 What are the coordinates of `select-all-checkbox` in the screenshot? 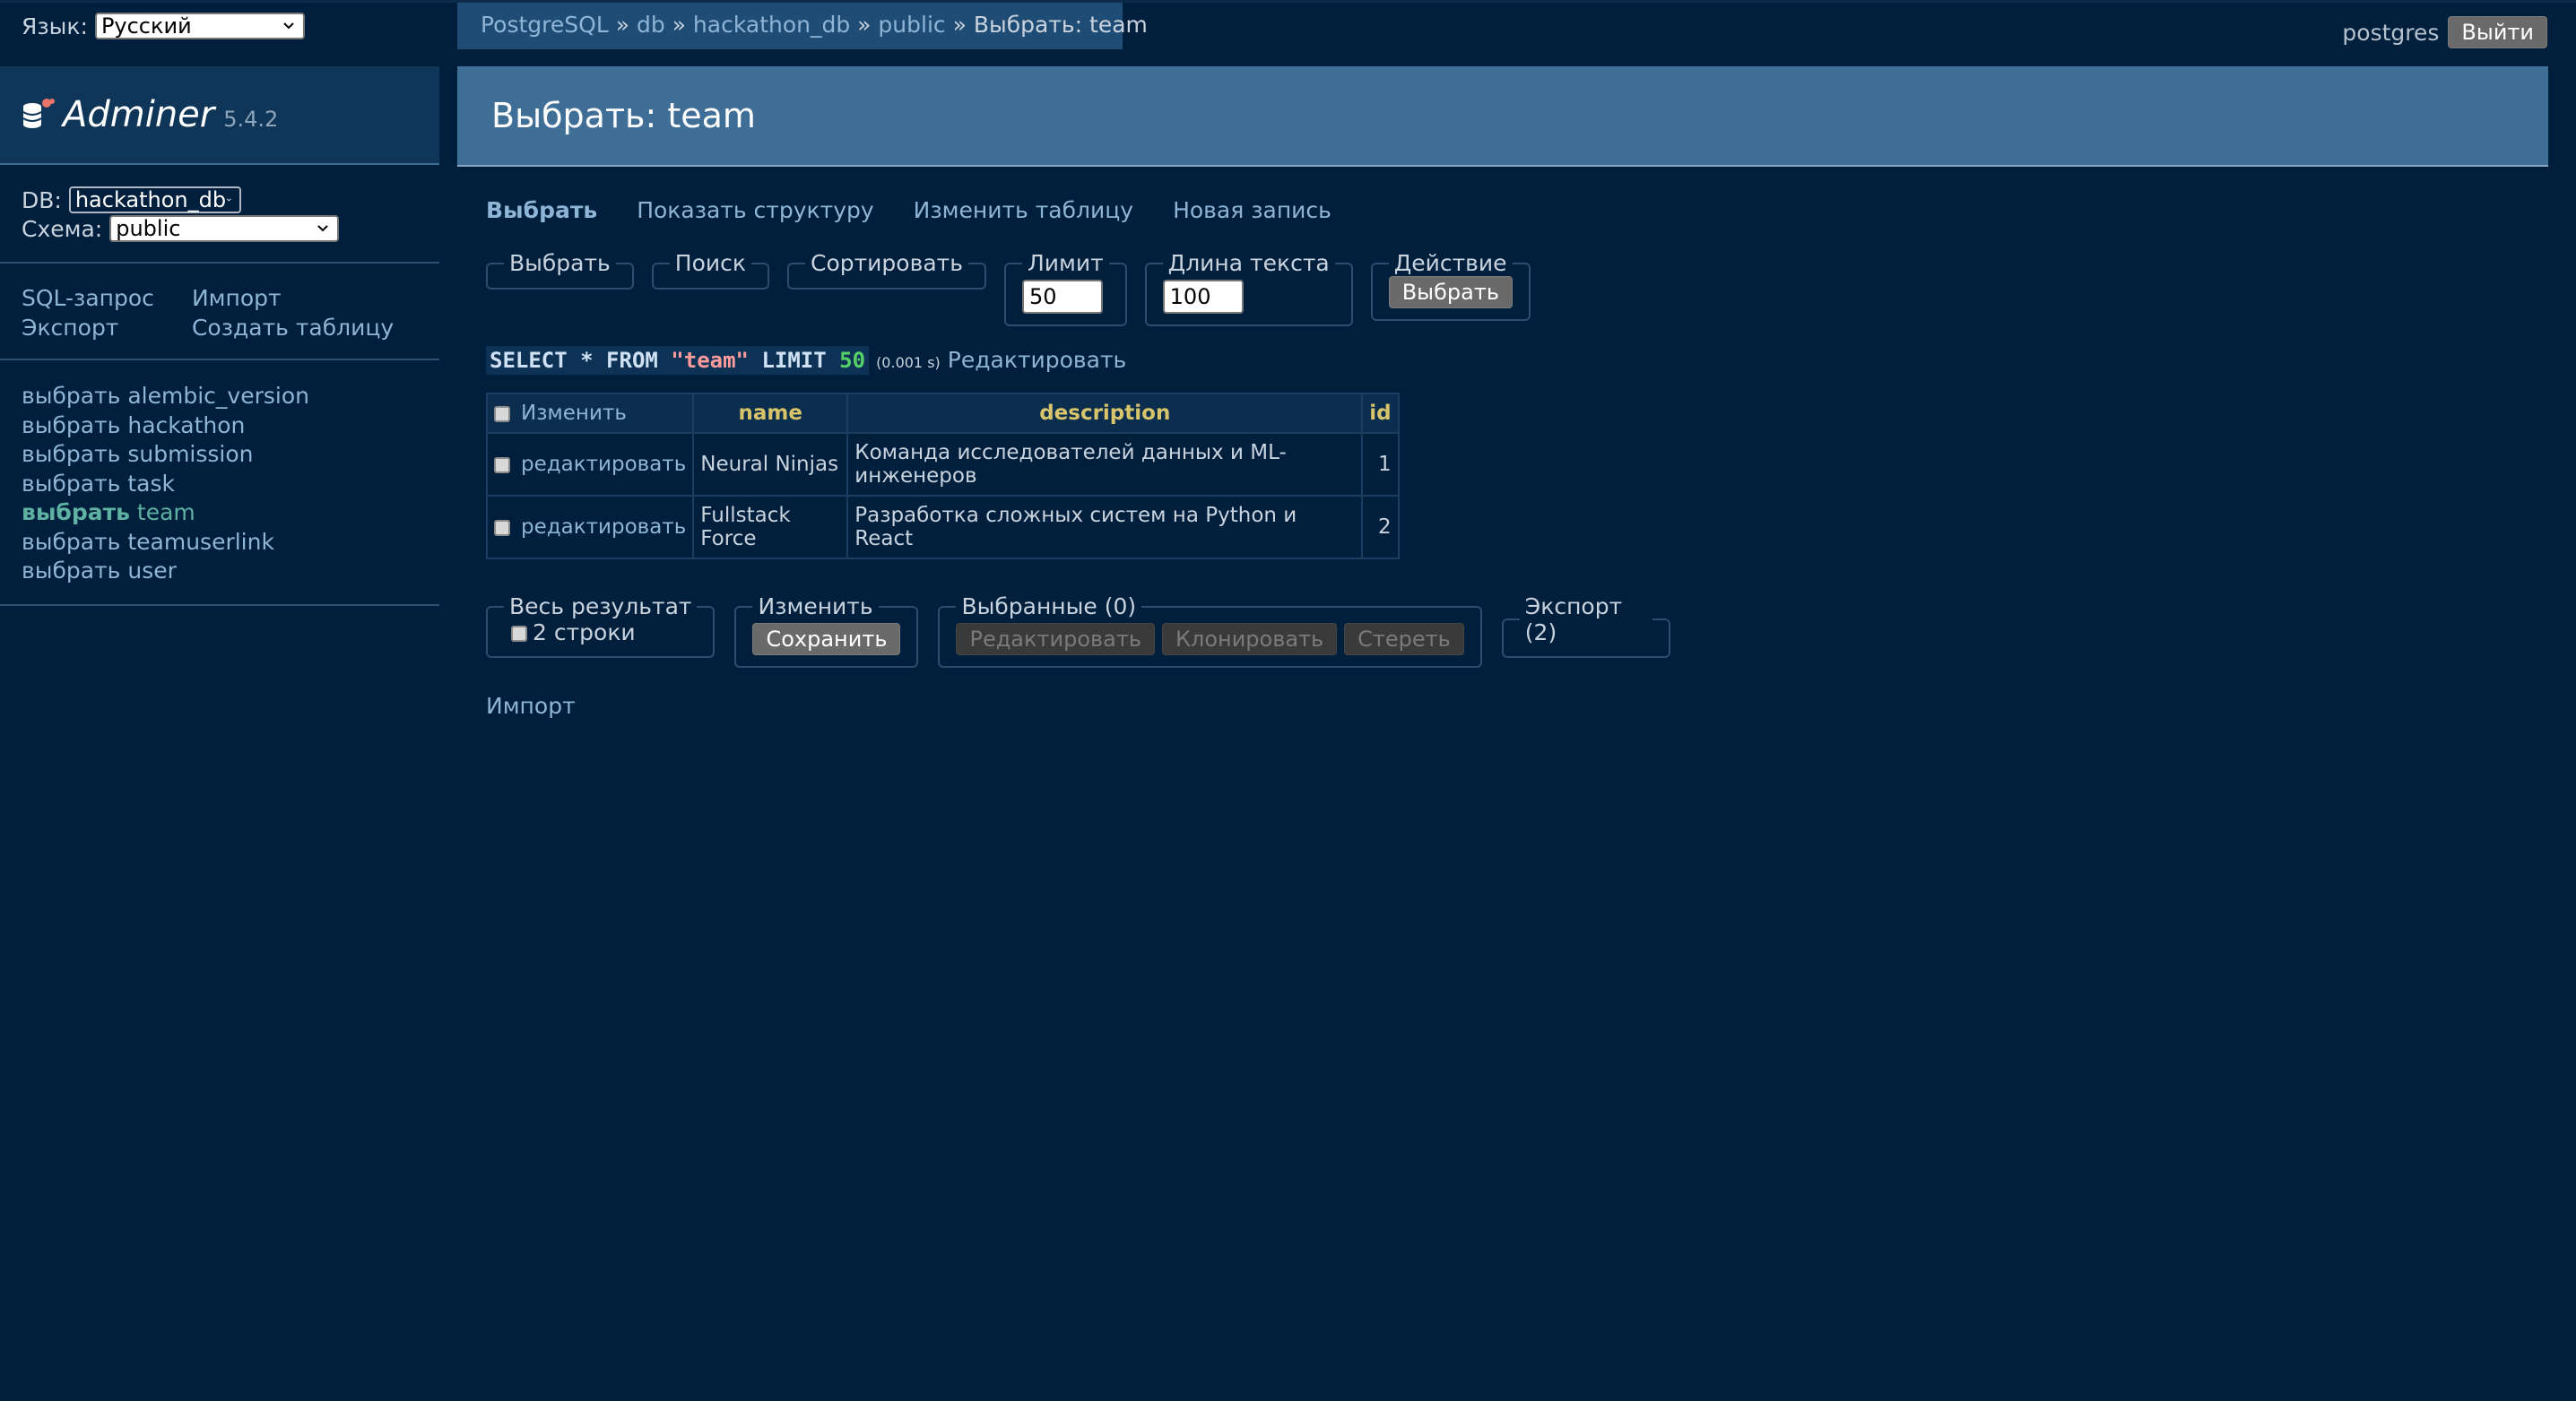 It's located at (502, 413).